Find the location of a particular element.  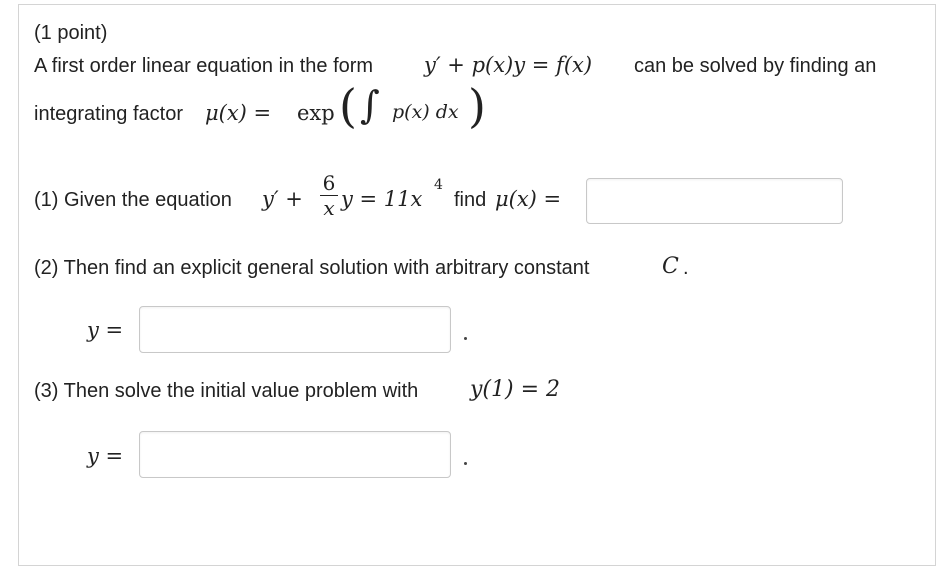

left-paren: ( is located at coordinates (348, 106).